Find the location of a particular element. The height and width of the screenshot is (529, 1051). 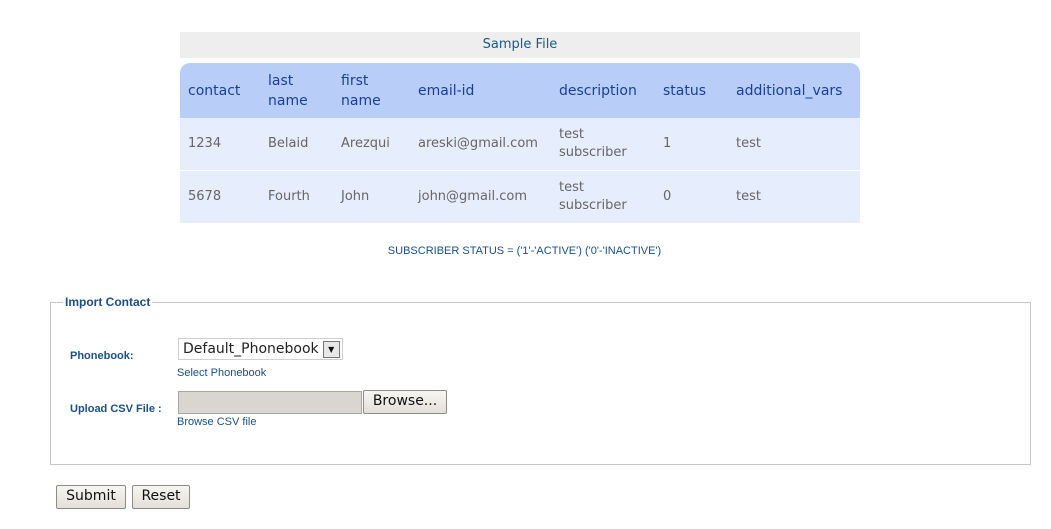

csv-file-input is located at coordinates (270, 402).